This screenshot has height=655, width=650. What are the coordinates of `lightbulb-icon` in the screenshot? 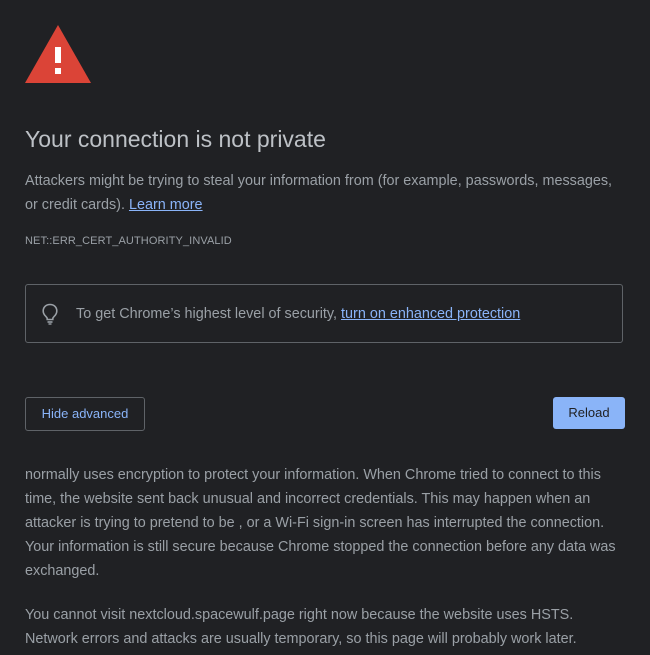 It's located at (50, 314).